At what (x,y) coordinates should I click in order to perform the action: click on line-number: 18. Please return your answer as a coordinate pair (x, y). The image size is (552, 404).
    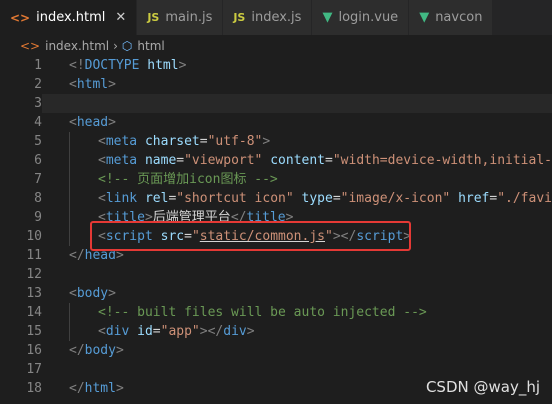
    Looking at the image, I should click on (34, 388).